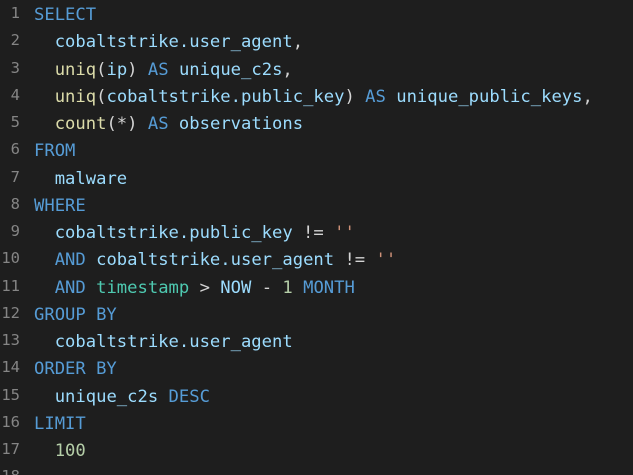 Image resolution: width=633 pixels, height=475 pixels. Describe the element at coordinates (10, 394) in the screenshot. I see `line-number: 15` at that location.